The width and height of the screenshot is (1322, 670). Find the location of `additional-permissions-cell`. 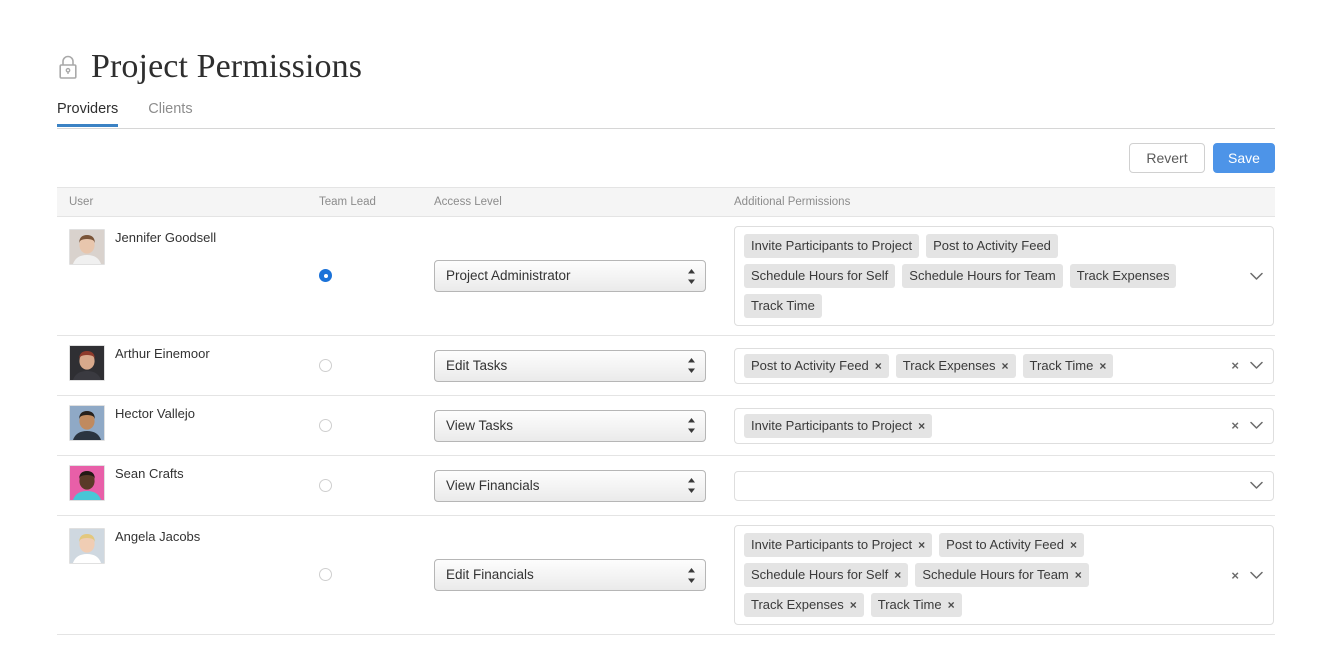

additional-permissions-cell is located at coordinates (1004, 485).